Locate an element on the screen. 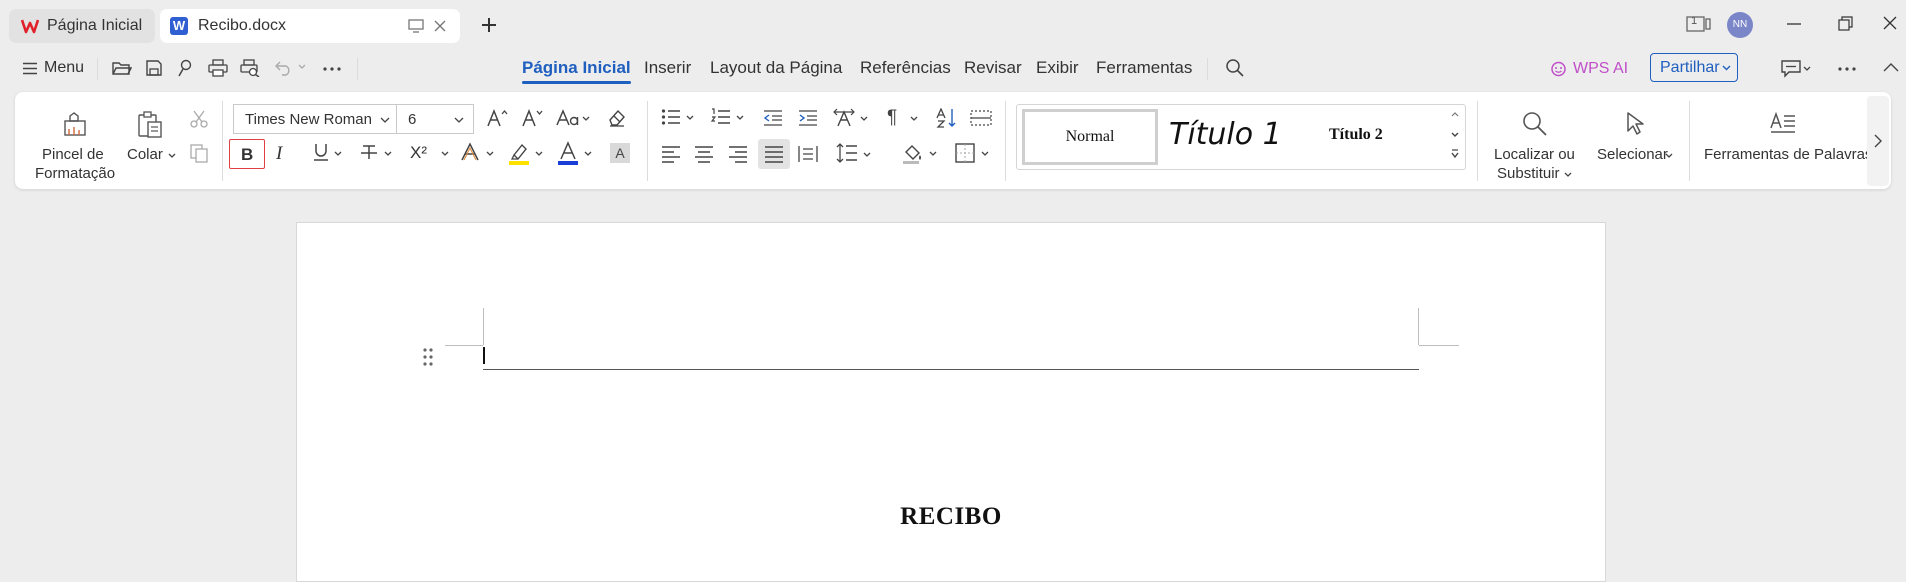 The width and height of the screenshot is (1906, 582). decrease-indent-icon is located at coordinates (773, 118).